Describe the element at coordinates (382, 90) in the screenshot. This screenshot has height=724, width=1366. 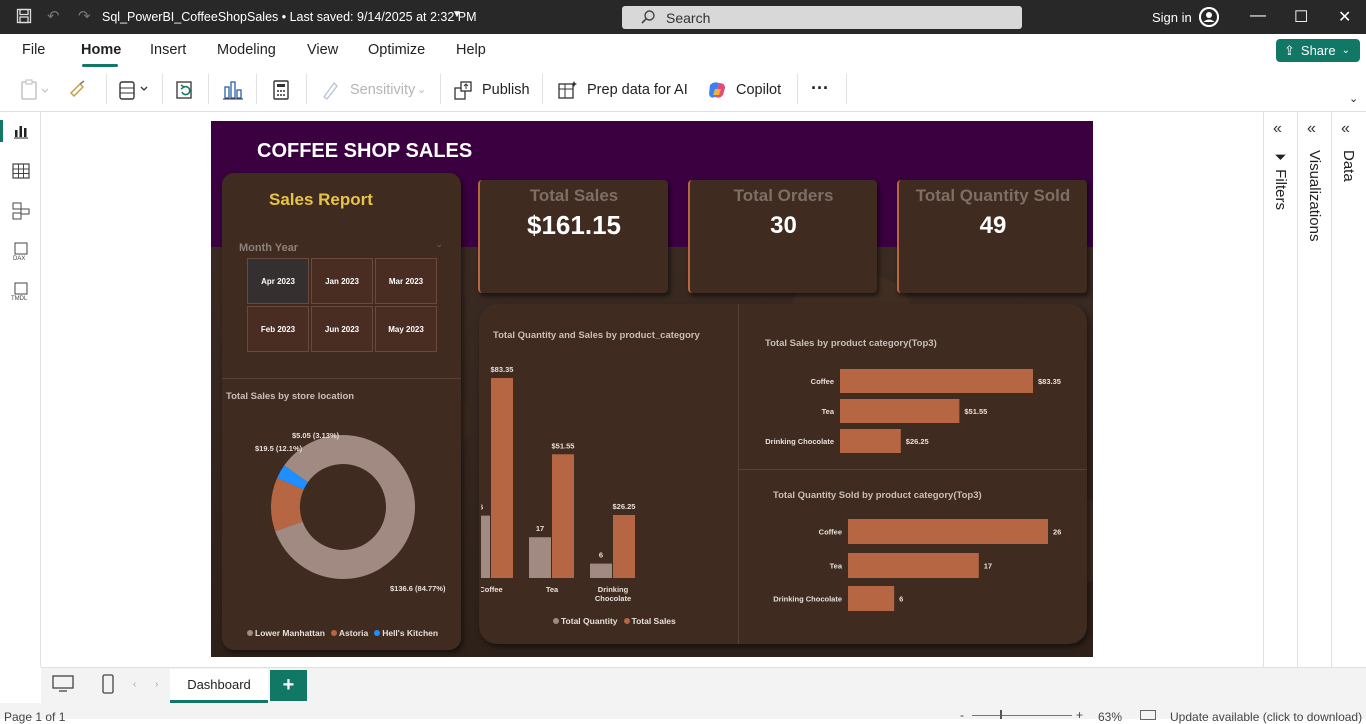
I see `sensitivity-button: Sensitivity` at that location.